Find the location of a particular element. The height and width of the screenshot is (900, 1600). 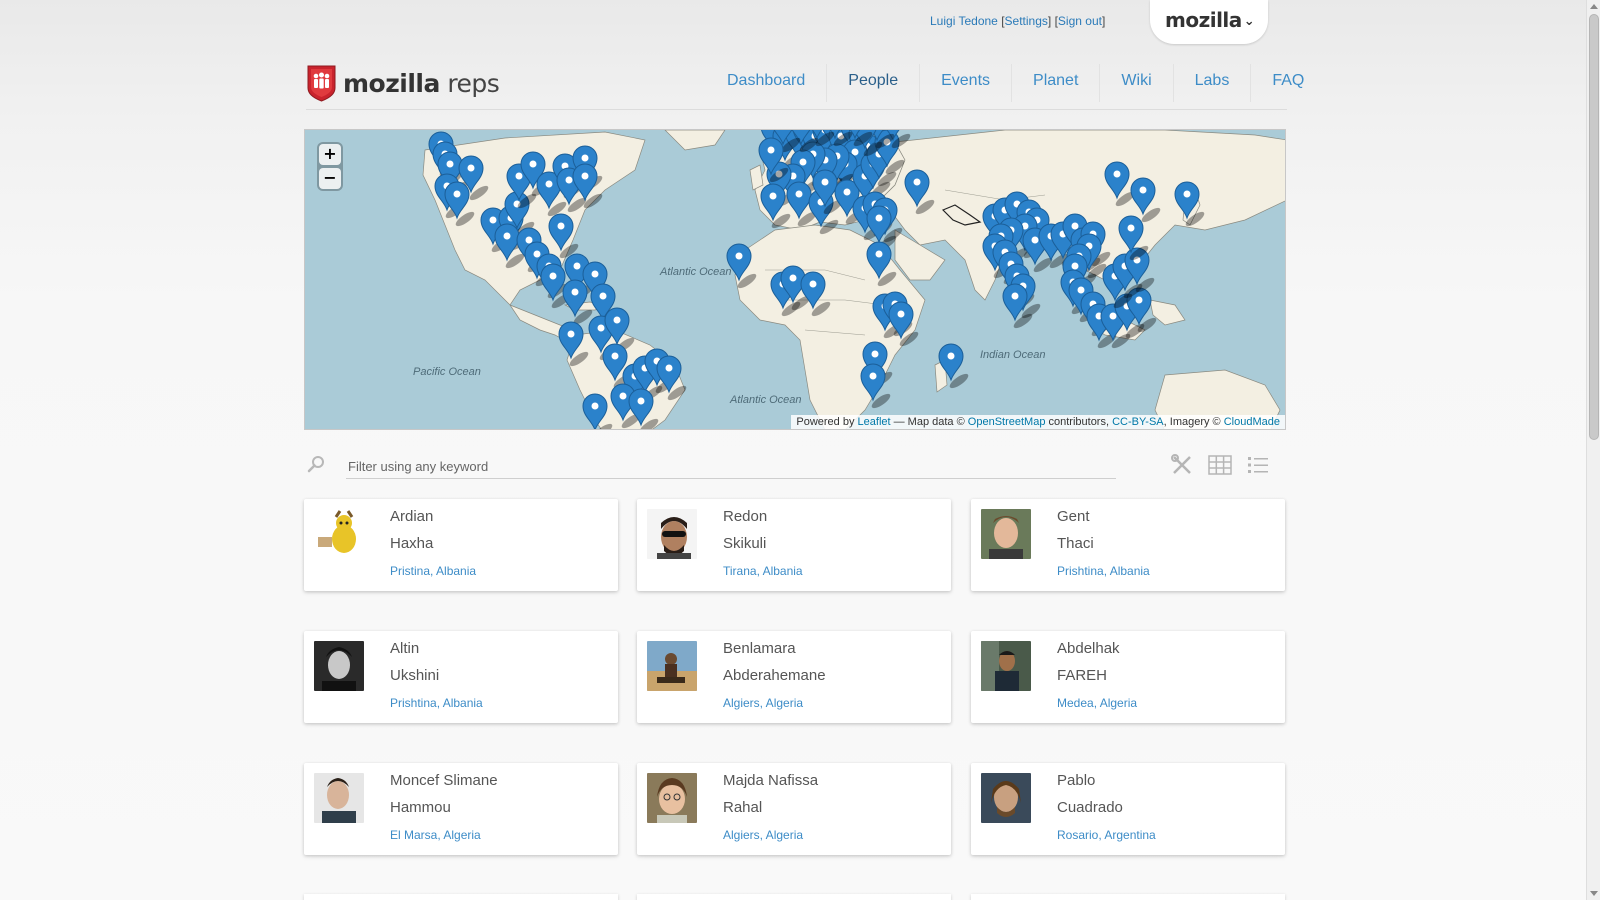

scrollbar-thumb is located at coordinates (1594, 227).